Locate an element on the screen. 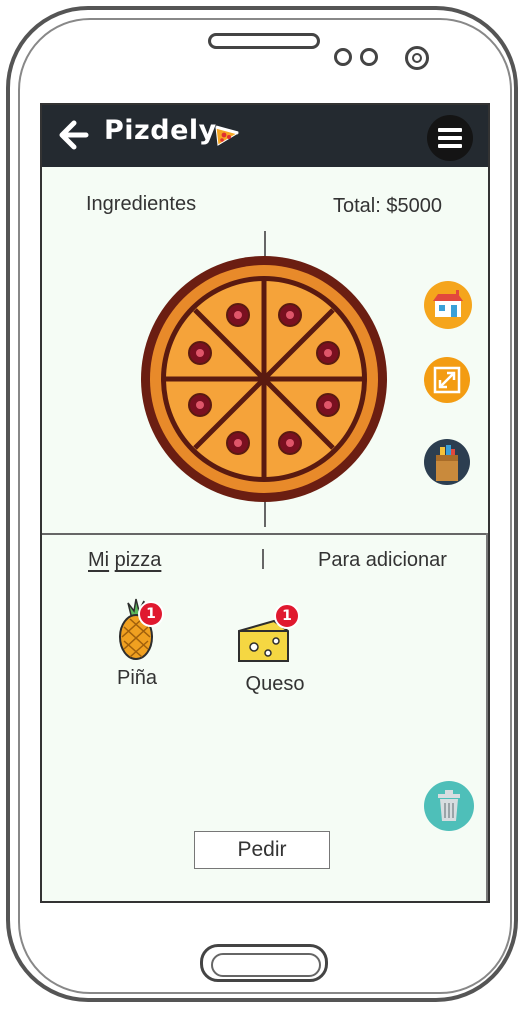 The height and width of the screenshot is (1010, 530). ingredient-name: Piña is located at coordinates (137, 678).